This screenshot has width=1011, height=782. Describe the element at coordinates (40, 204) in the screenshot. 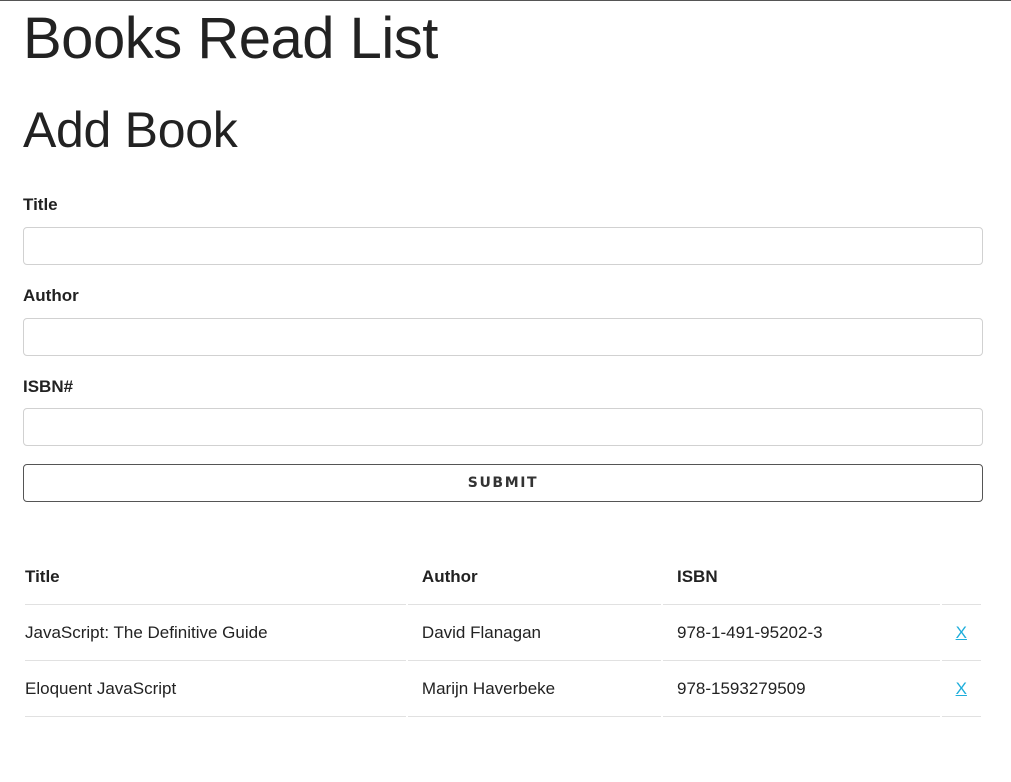

I see `title-label: Title` at that location.